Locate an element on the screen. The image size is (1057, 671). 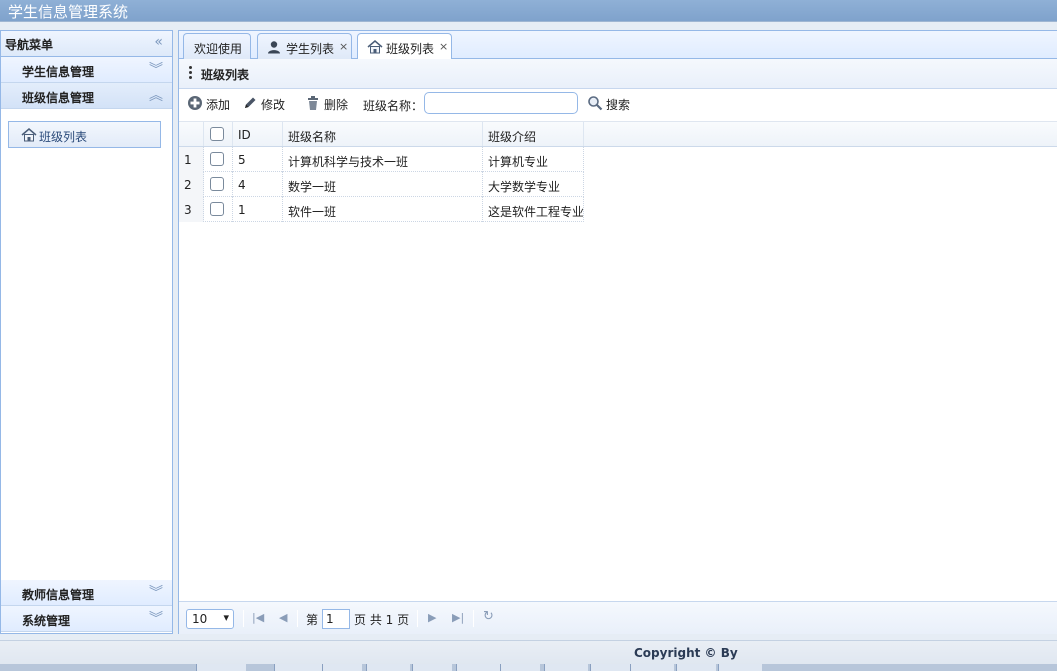
accordion-system: 系统管理 ︾ is located at coordinates (86, 619).